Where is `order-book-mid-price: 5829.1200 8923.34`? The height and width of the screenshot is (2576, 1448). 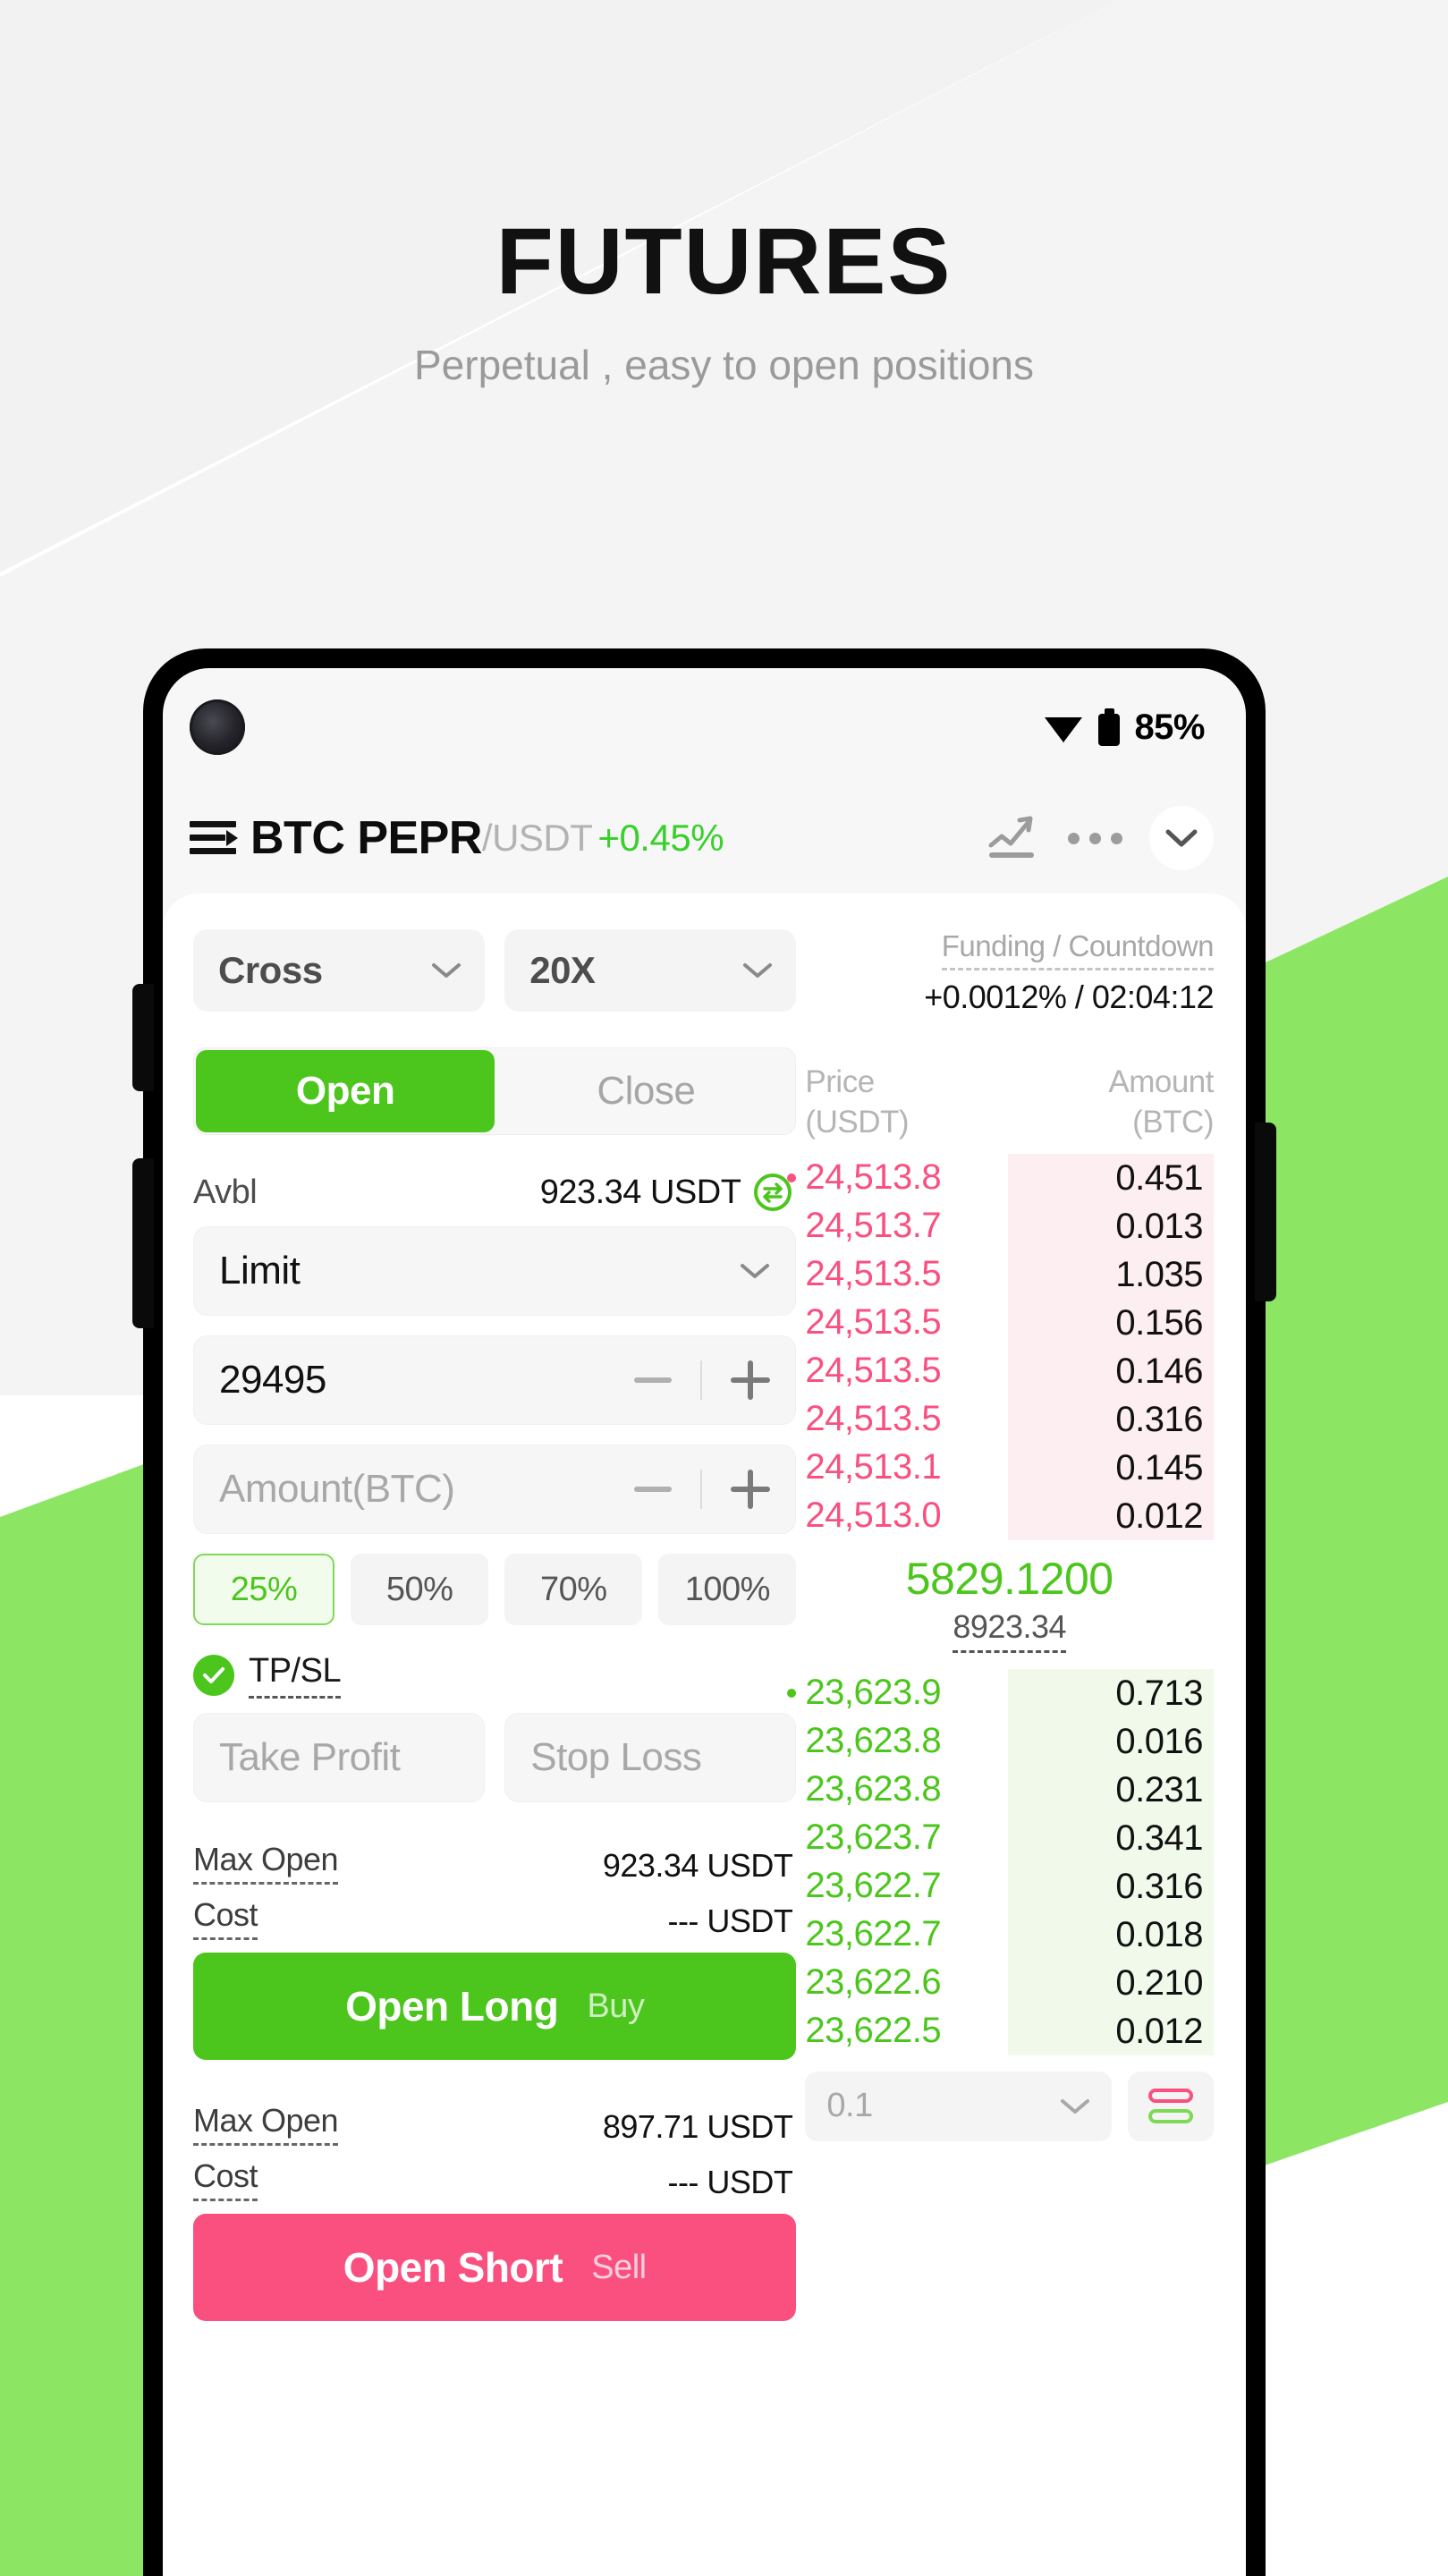
order-book-mid-price: 5829.1200 8923.34 is located at coordinates (1009, 1599).